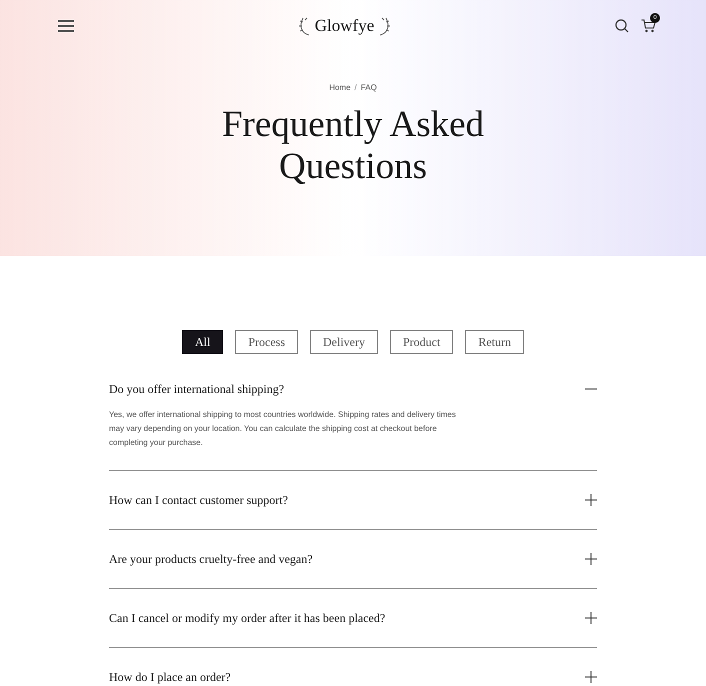 This screenshot has width=706, height=686. Describe the element at coordinates (283, 429) in the screenshot. I see `faq-answer: Yes, we offer international shipping to most countries worldwide. Shipping rates and delivery times may vary depending on your location. You can calculate the shipping cost at checkout before completing your purchase.` at that location.